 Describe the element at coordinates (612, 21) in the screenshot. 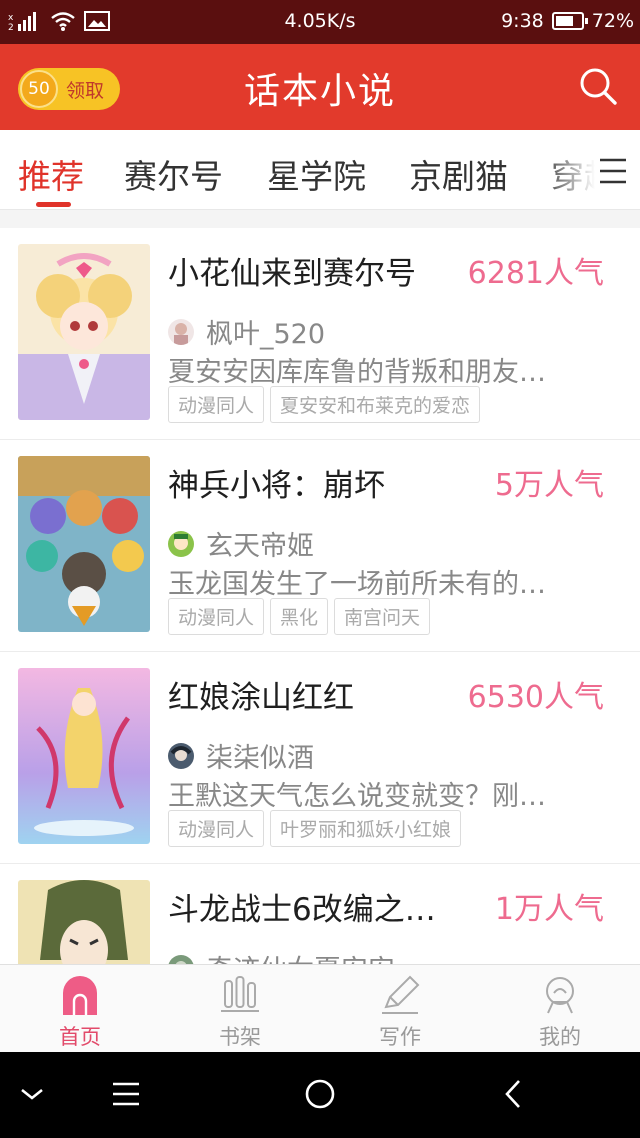

I see `battery-percent: 72%` at that location.